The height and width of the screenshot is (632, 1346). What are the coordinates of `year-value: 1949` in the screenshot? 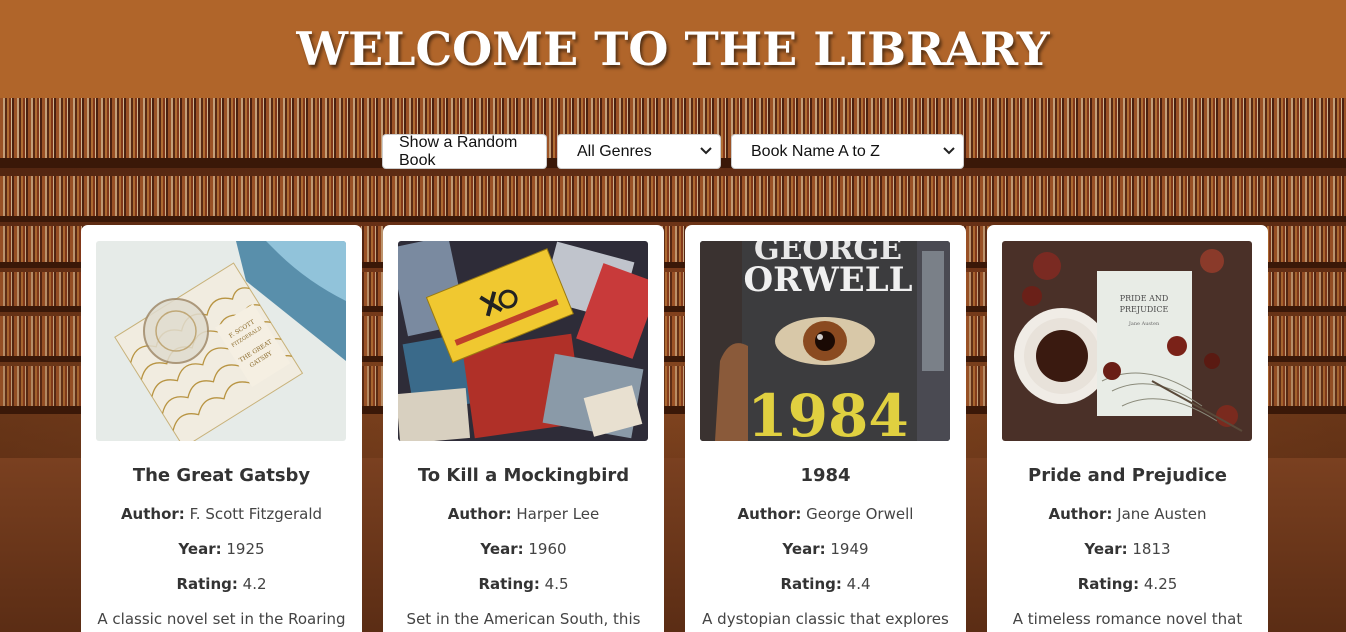 It's located at (849, 549).